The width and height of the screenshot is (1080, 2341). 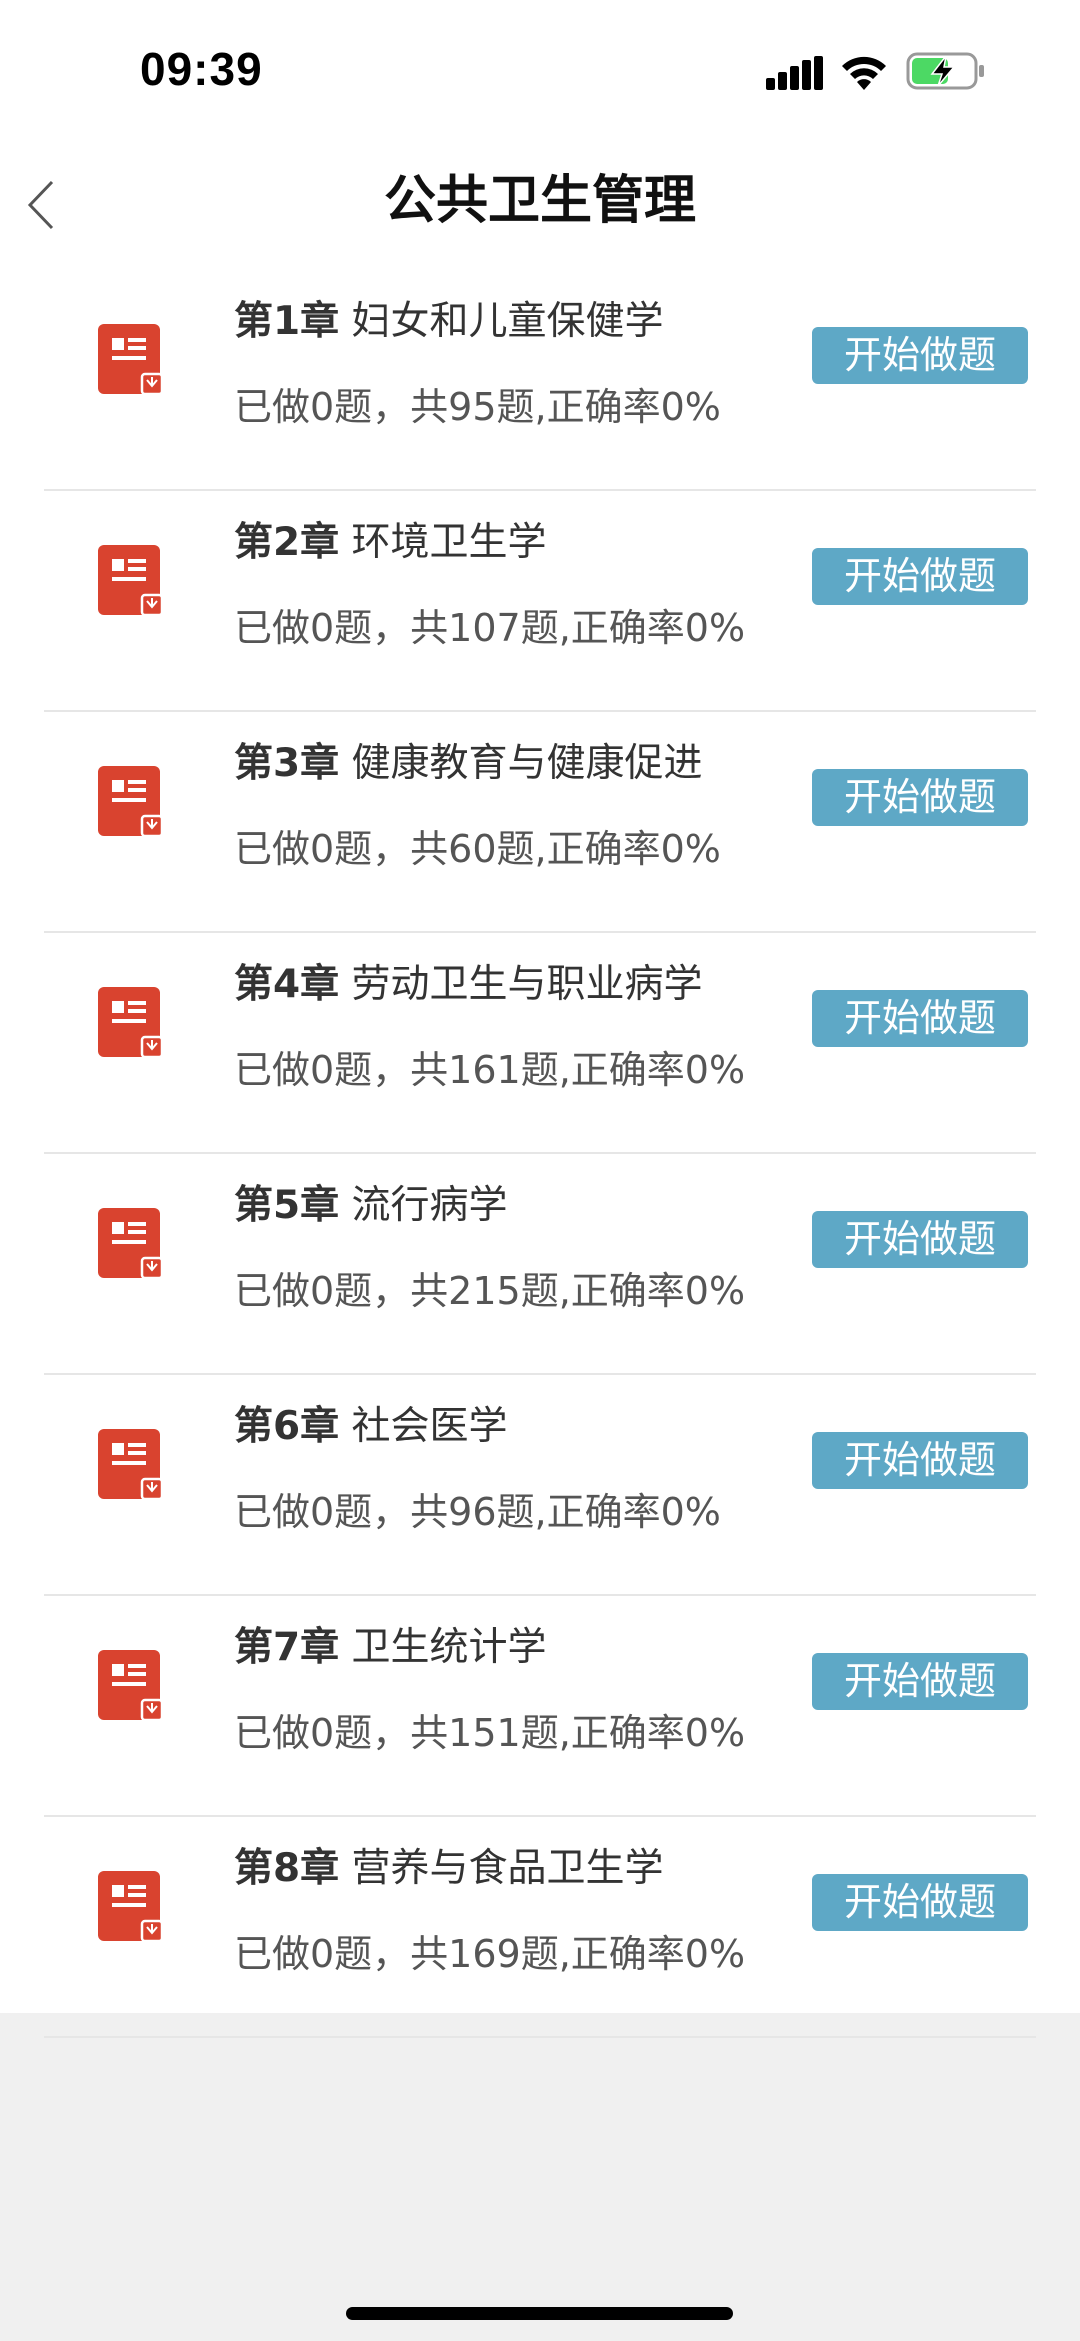 What do you see at coordinates (540, 822) in the screenshot?
I see `chapter-row-3: 第3章 健康教育与健康促进 已做0题，共60题,正确率0% 开始做题` at bounding box center [540, 822].